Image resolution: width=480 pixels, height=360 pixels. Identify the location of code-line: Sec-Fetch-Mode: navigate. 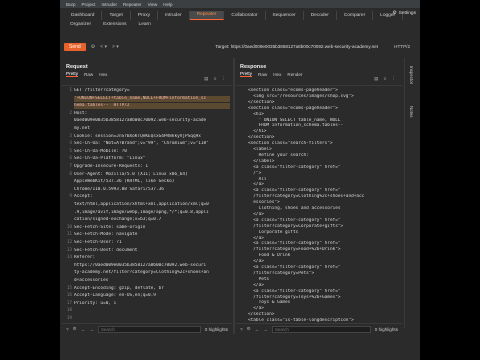
(152, 235).